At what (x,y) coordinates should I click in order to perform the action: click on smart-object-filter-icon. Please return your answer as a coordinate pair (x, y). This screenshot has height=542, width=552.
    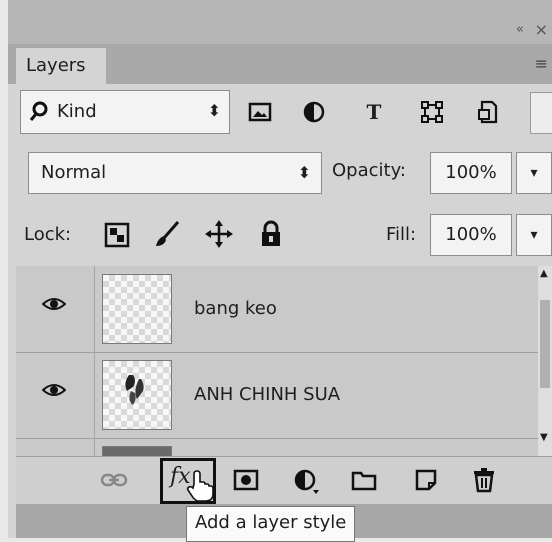
    Looking at the image, I should click on (488, 112).